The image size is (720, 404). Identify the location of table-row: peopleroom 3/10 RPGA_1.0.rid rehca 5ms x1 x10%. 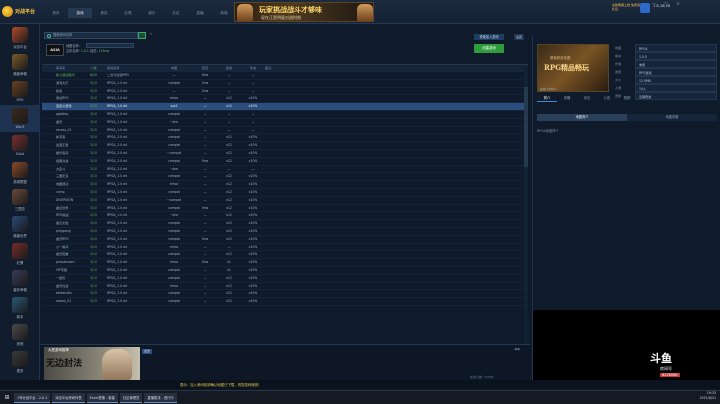
(285, 263).